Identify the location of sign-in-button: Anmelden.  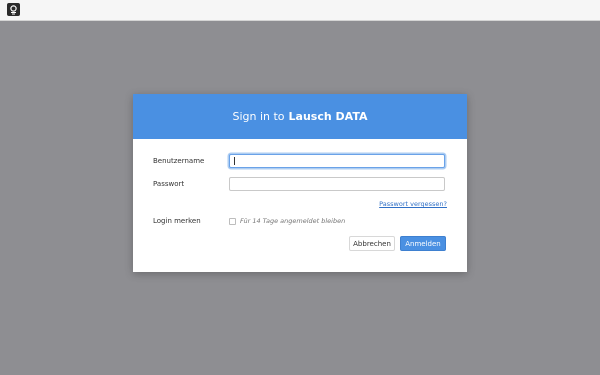
(423, 243).